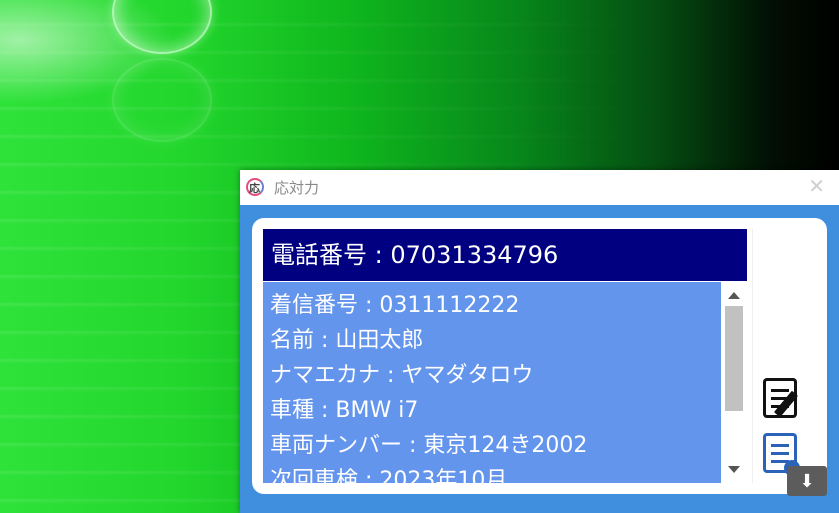 The height and width of the screenshot is (513, 839). What do you see at coordinates (347, 340) in the screenshot?
I see `detail-name: 名前 : 山田太郎` at bounding box center [347, 340].